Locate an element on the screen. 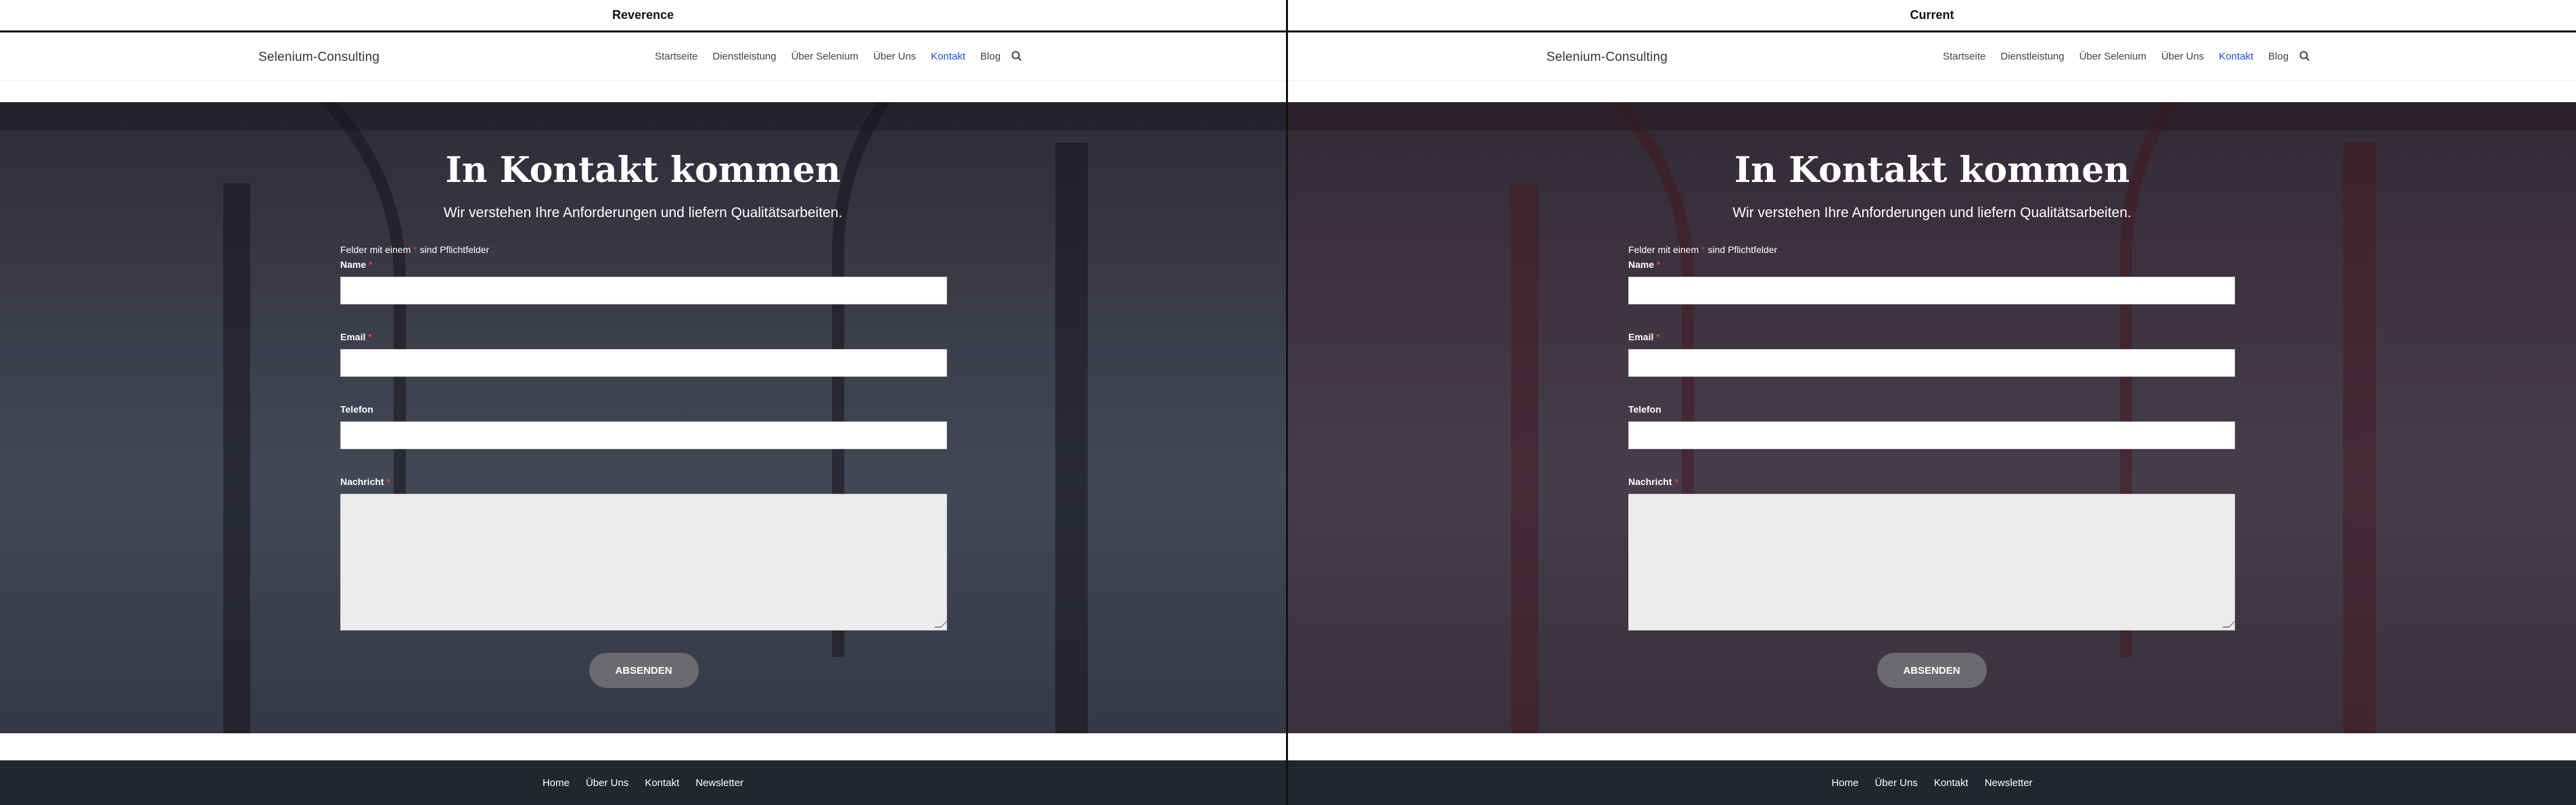 Image resolution: width=2576 pixels, height=805 pixels. panel-title: Current is located at coordinates (1932, 16).